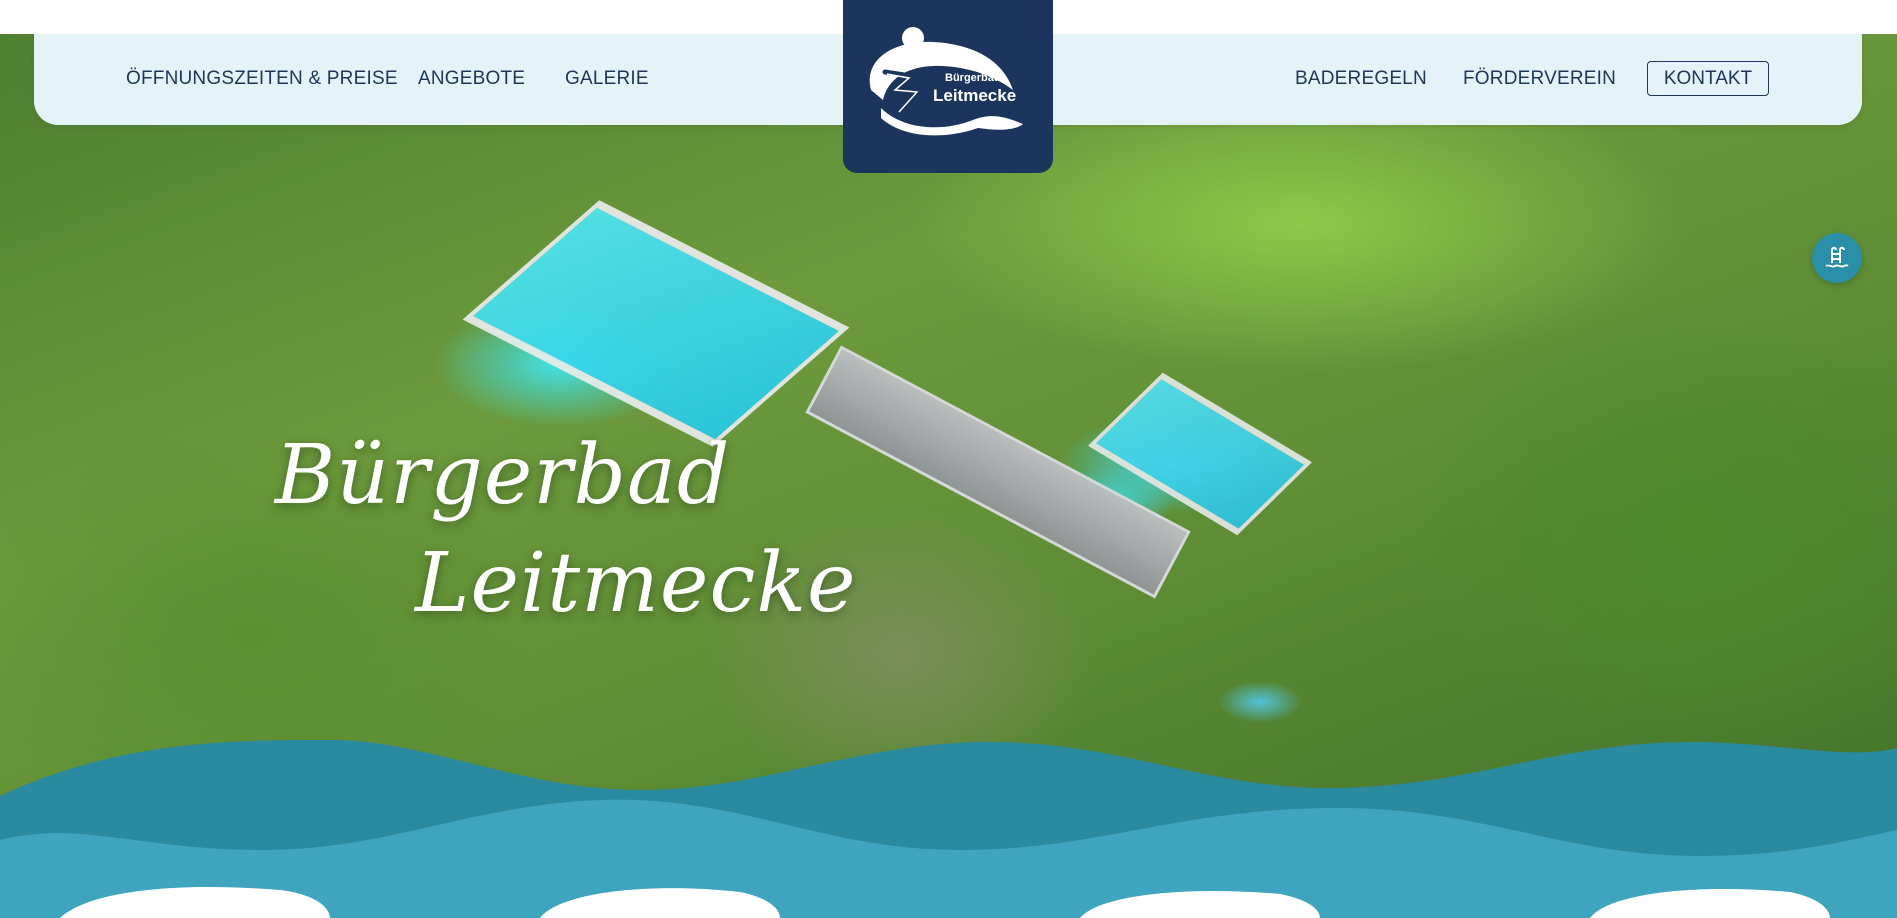  Describe the element at coordinates (503, 475) in the screenshot. I see `hero-title-line1: Bürgerbad` at that location.